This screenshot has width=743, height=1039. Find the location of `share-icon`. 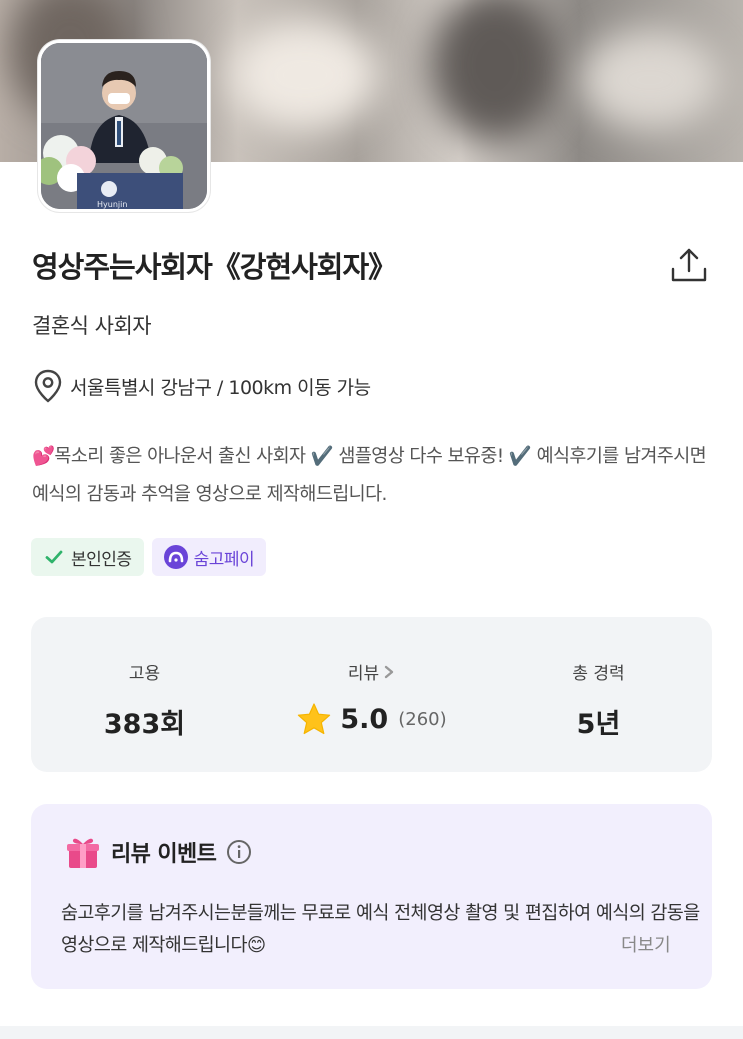

share-icon is located at coordinates (689, 265).